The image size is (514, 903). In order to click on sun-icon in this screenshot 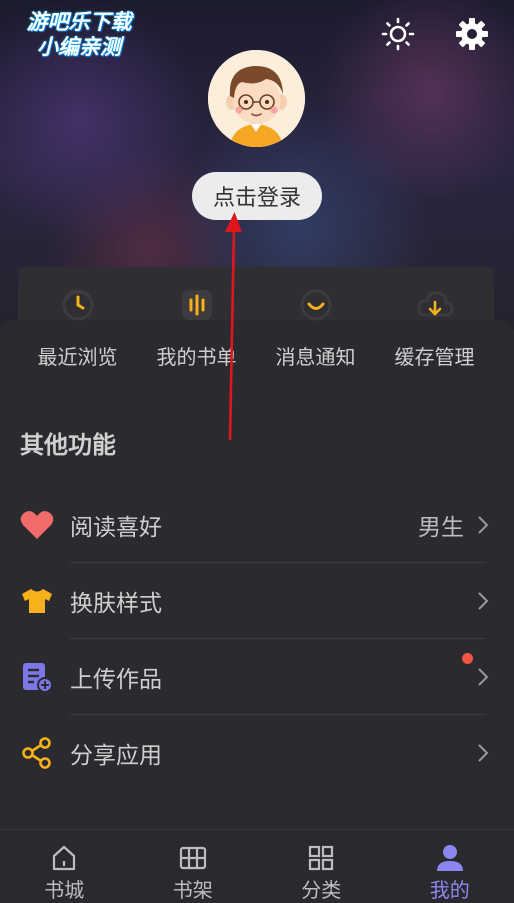, I will do `click(398, 34)`.